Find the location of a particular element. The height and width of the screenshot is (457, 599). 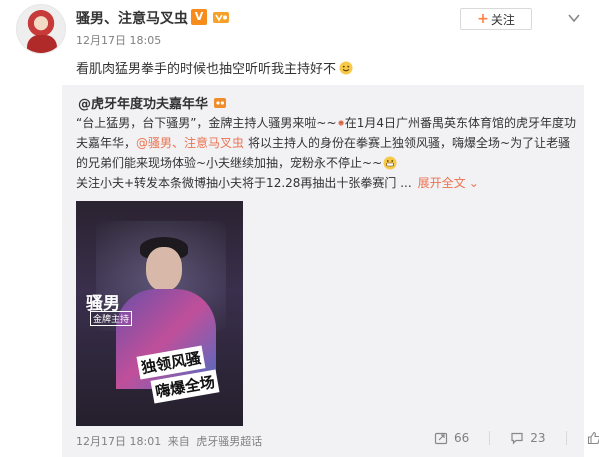

source-link: 虎牙骚男超话 is located at coordinates (229, 441).